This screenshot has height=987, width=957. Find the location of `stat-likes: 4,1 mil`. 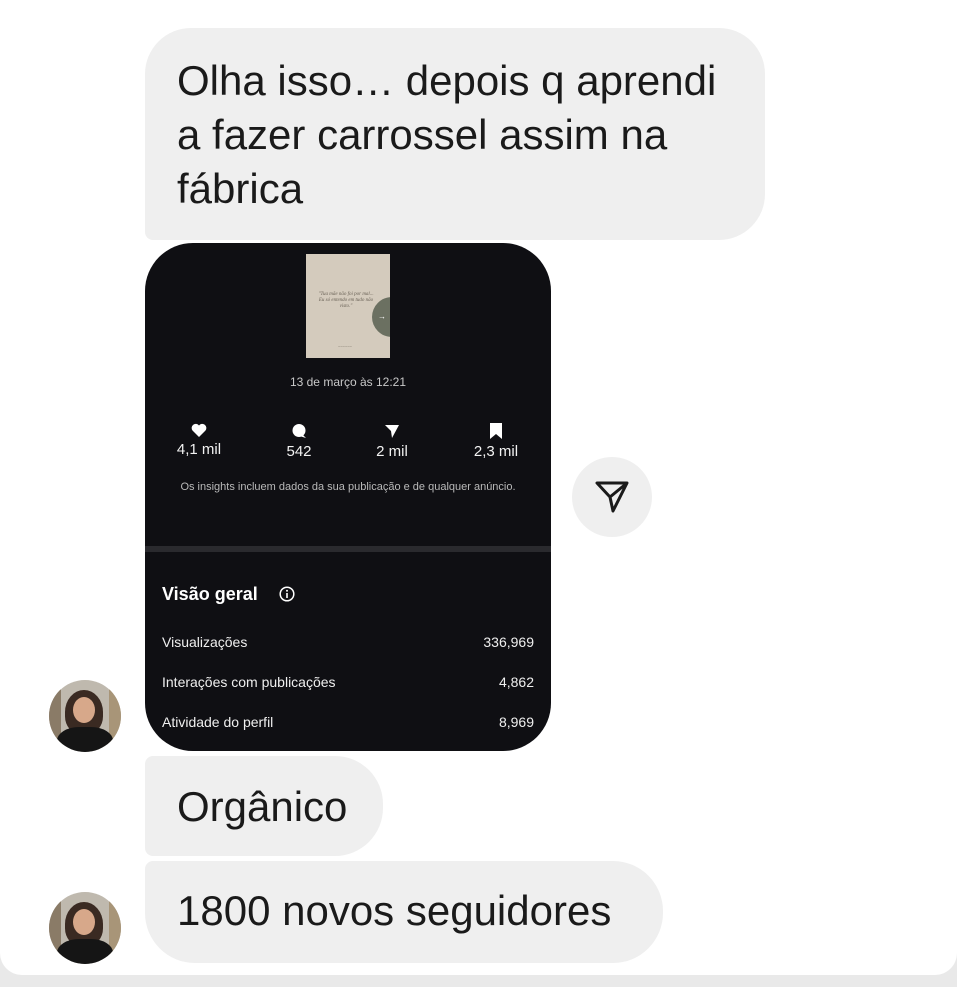

stat-likes: 4,1 mil is located at coordinates (199, 440).